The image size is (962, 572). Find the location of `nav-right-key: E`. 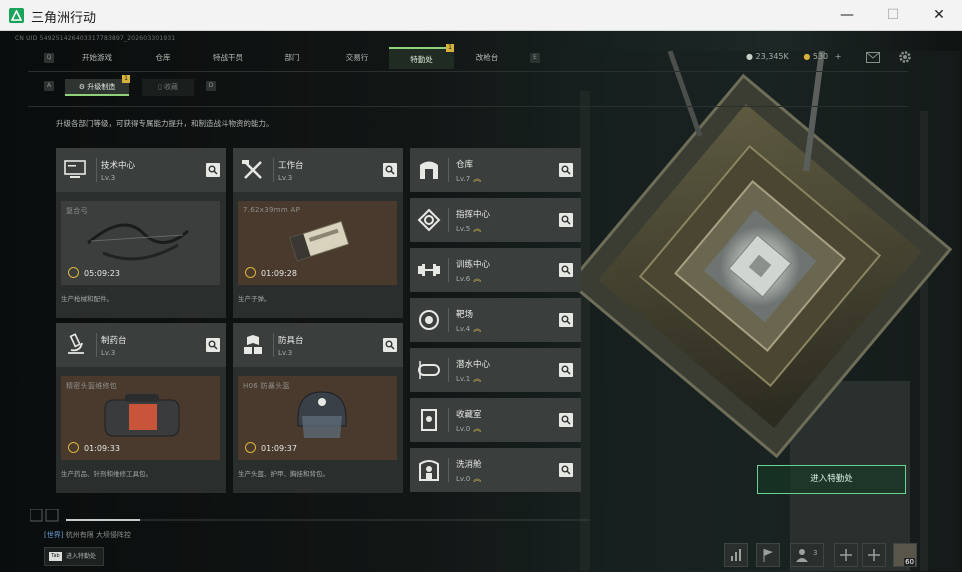

nav-right-key: E is located at coordinates (535, 58).